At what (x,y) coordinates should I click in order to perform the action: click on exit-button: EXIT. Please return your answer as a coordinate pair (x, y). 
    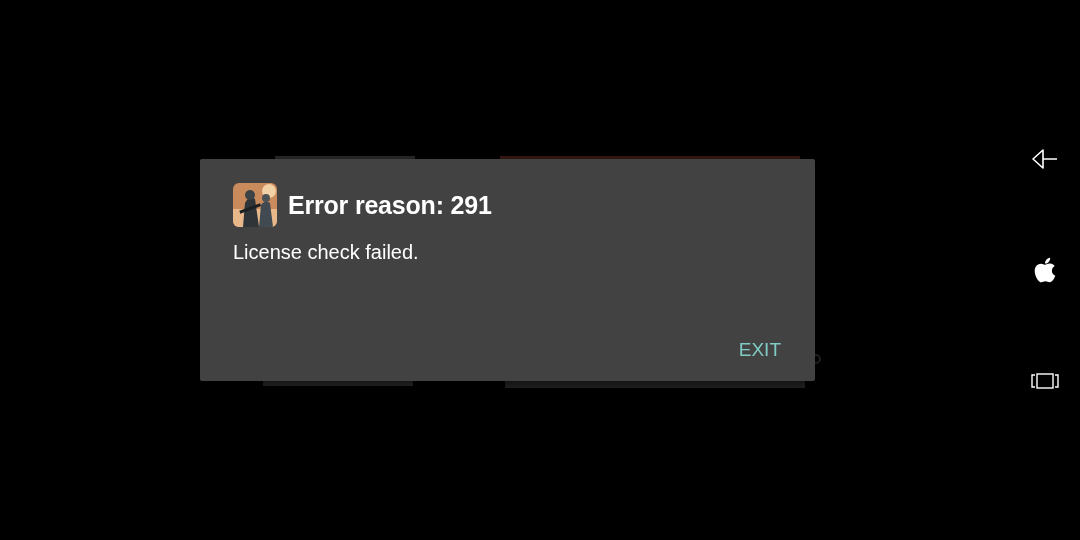
    Looking at the image, I should click on (759, 350).